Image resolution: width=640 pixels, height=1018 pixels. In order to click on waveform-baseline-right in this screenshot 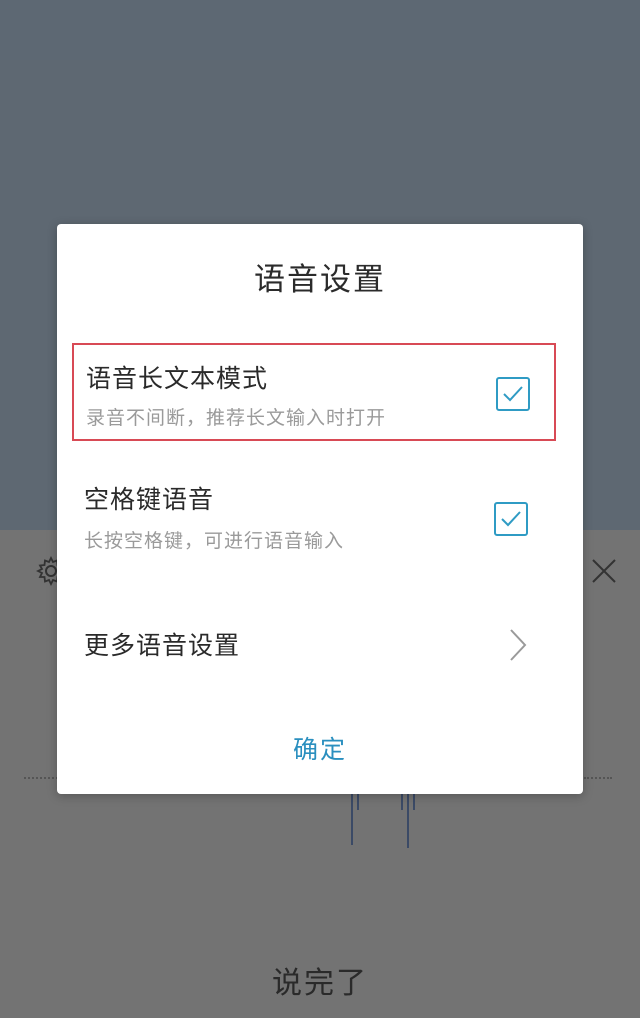, I will do `click(598, 779)`.